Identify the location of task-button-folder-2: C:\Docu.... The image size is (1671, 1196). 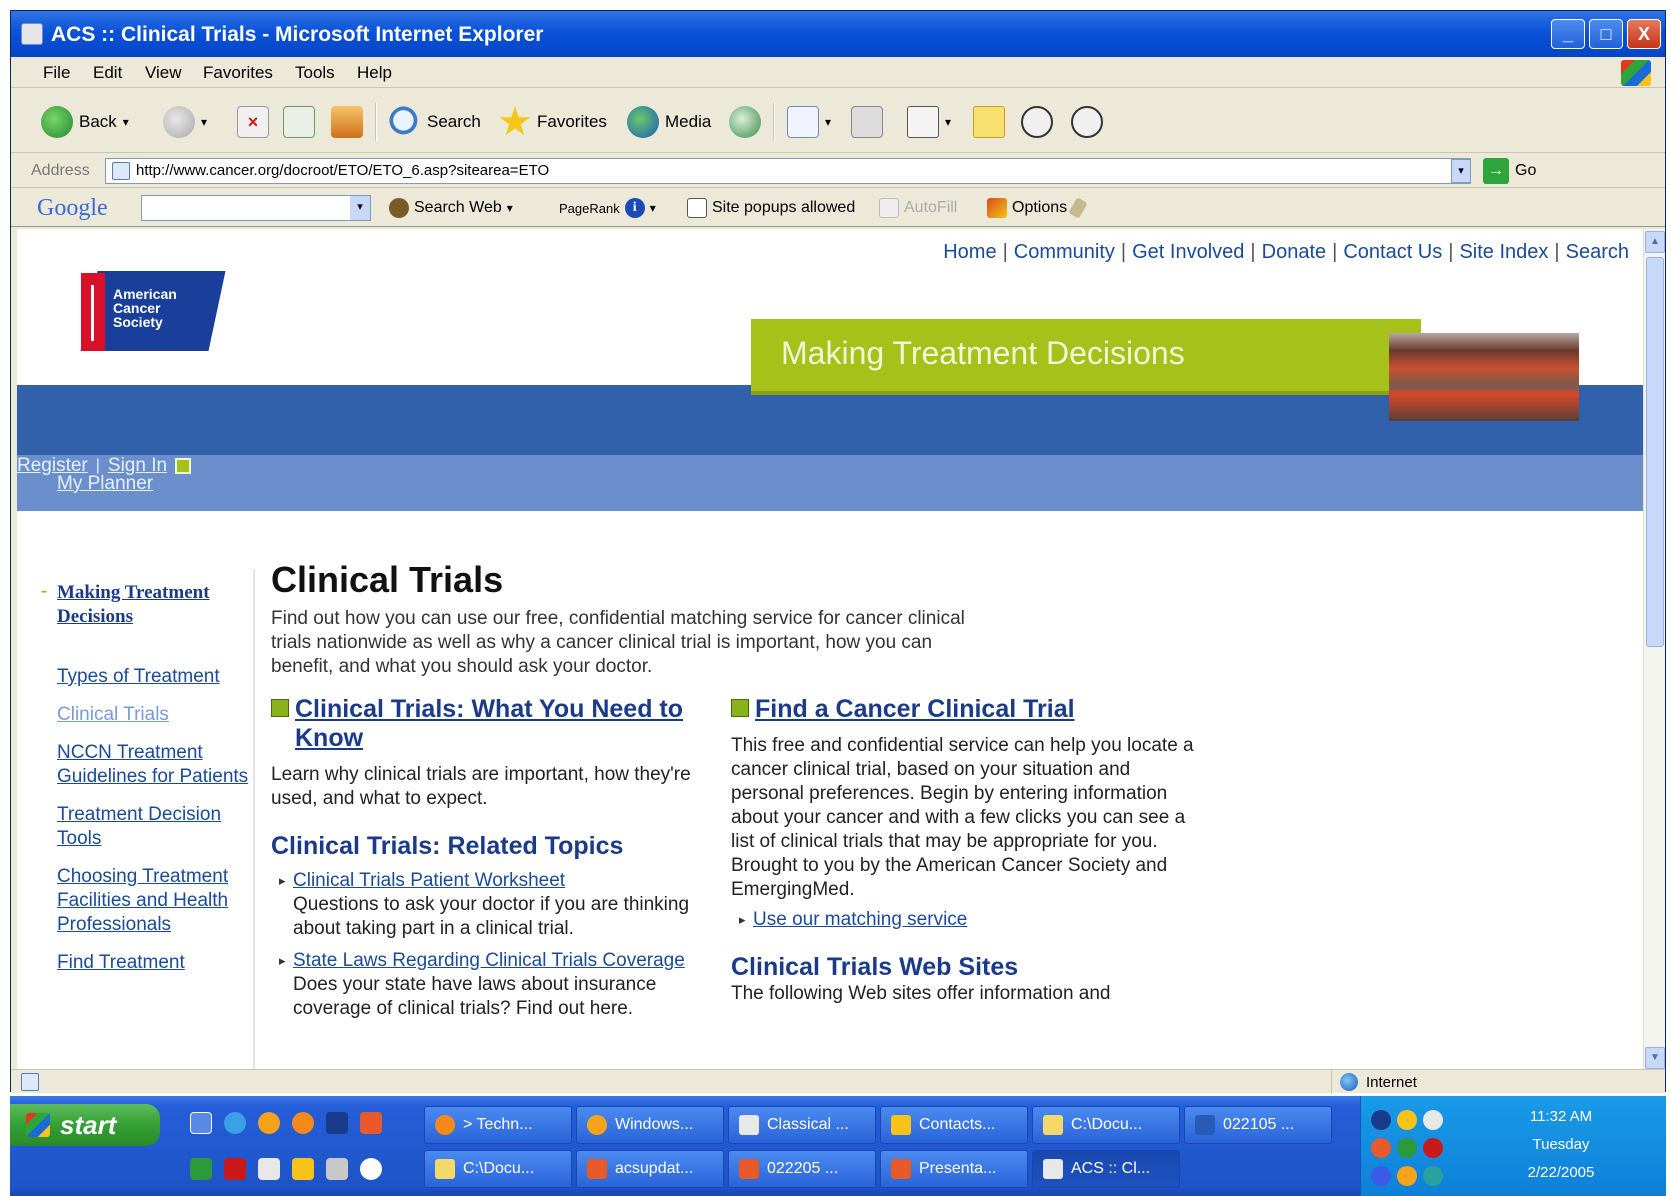
(498, 1169).